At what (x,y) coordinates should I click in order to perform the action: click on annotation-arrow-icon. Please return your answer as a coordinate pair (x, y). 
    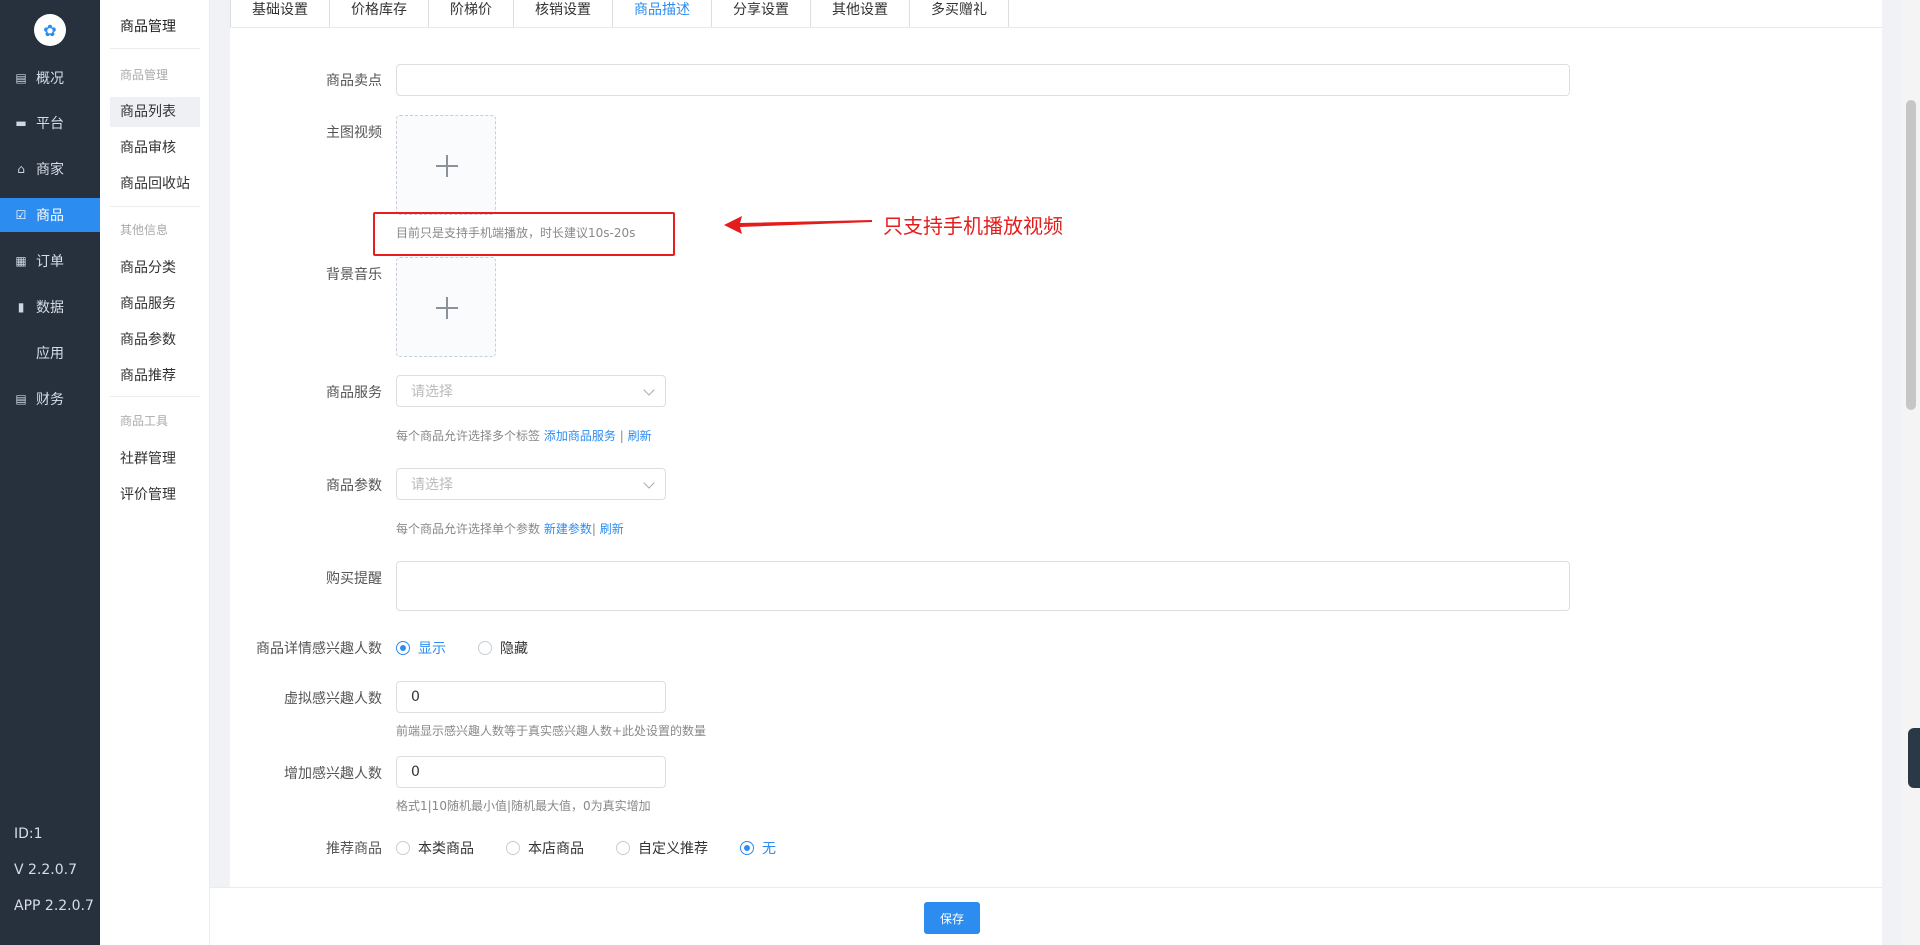
    Looking at the image, I should click on (798, 225).